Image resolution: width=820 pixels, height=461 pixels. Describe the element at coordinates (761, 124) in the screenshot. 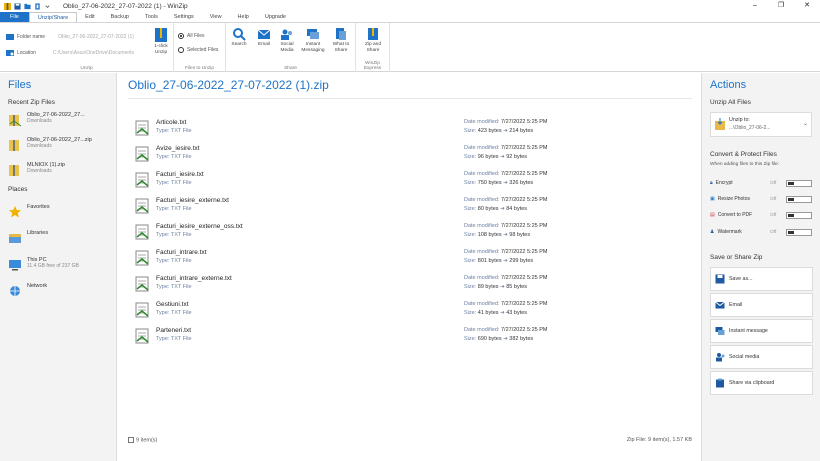

I see `unzip-to-button: Unzip to: ...\Oblio_27-06-2... ⌄` at that location.